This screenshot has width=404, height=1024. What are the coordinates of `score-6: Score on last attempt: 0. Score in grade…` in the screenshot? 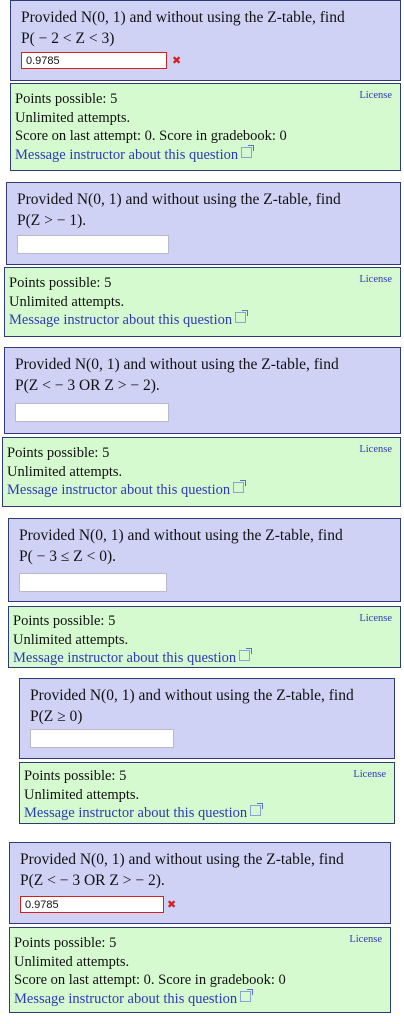 It's located at (150, 980).